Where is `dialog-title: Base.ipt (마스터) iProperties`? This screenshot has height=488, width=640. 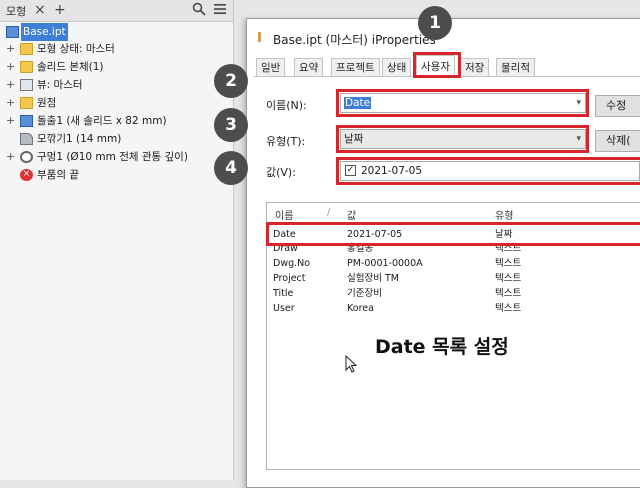
dialog-title: Base.ipt (마스터) iProperties is located at coordinates (354, 40).